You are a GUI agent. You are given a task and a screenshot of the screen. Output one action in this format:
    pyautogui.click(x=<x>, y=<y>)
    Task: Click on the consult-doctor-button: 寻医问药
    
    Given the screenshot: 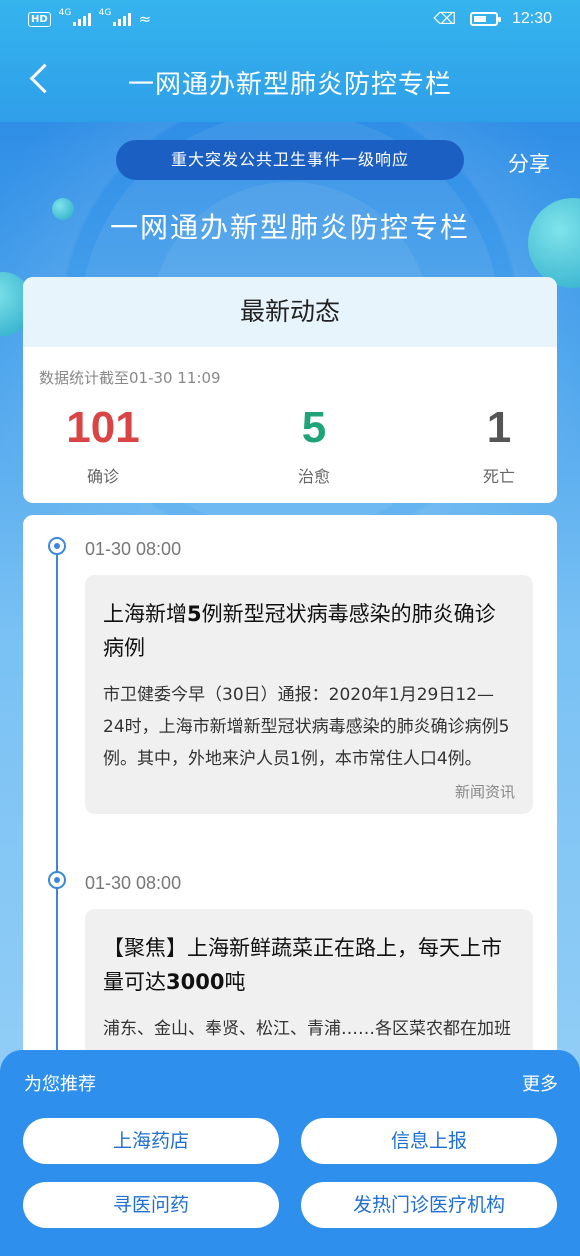 What is the action you would take?
    pyautogui.click(x=151, y=1205)
    